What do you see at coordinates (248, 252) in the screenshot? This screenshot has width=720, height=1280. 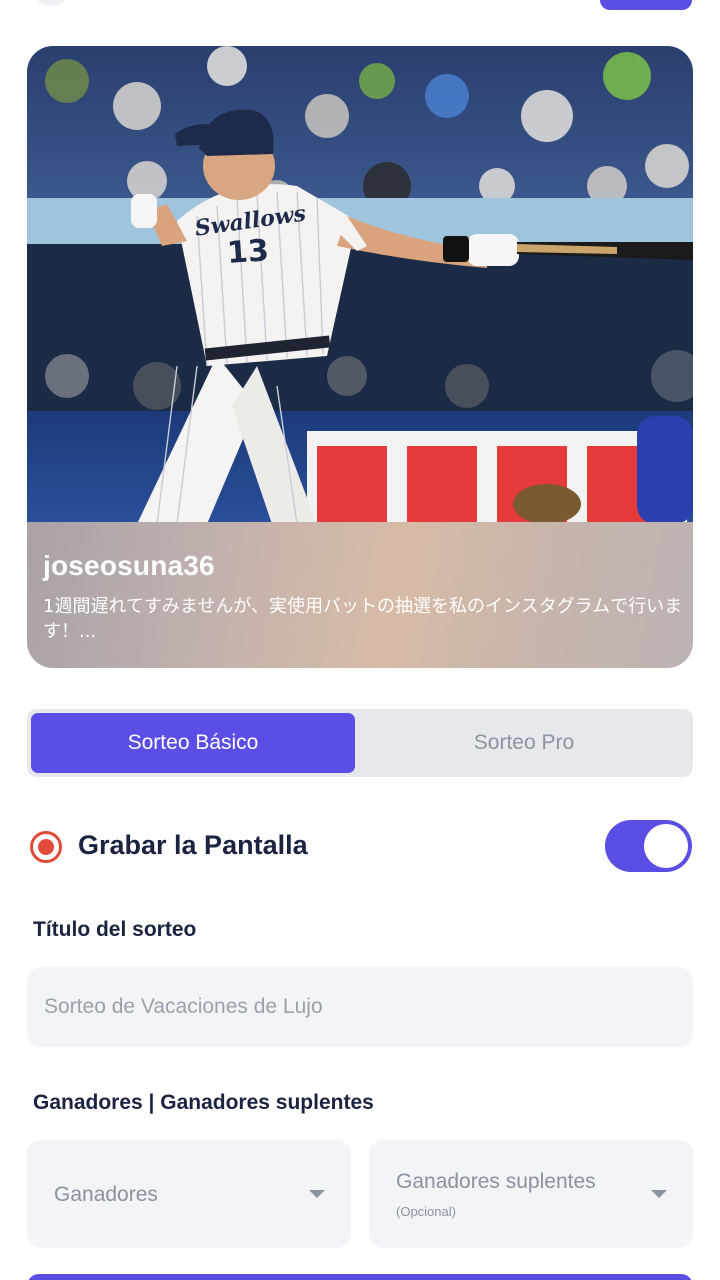 I see `svg-text: 13` at bounding box center [248, 252].